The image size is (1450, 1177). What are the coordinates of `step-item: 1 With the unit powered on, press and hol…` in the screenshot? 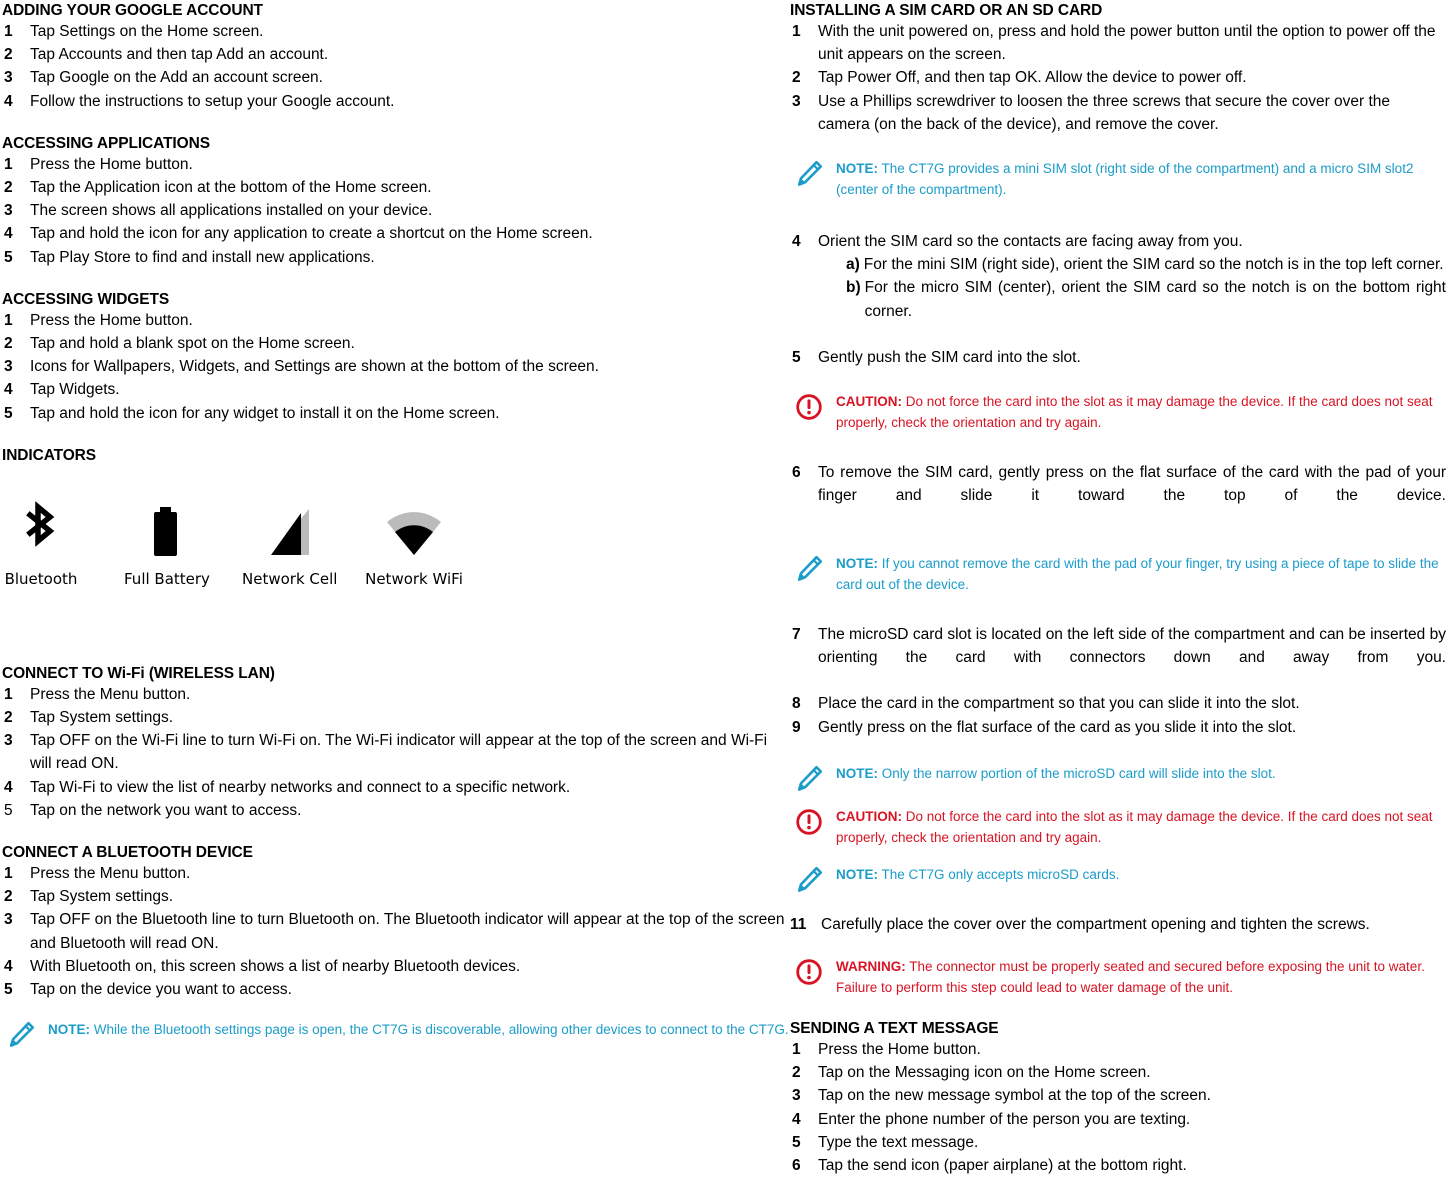 It's located at (1118, 43).